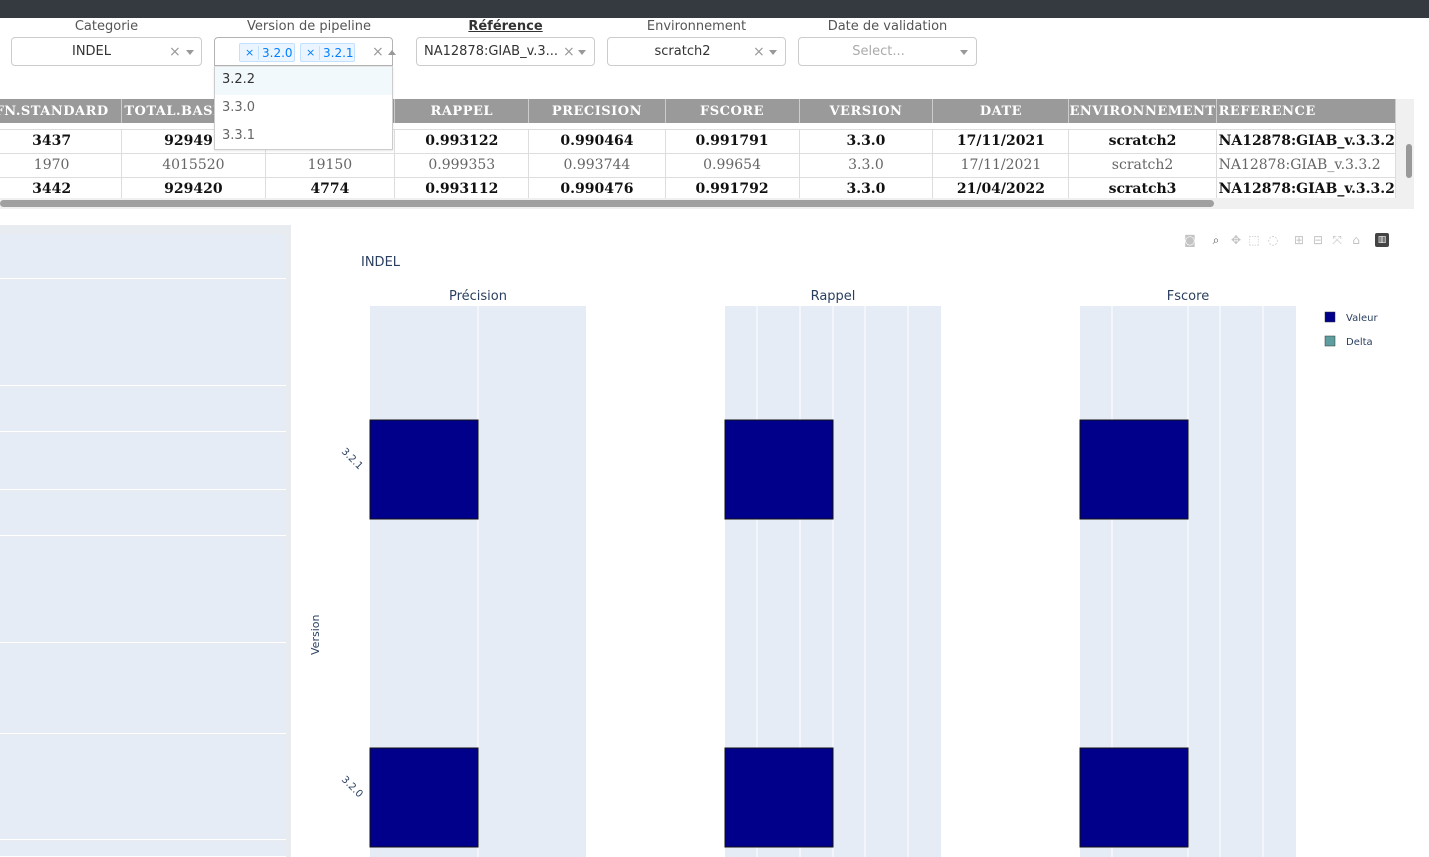  Describe the element at coordinates (1337, 240) in the screenshot. I see `autoscale-icon: ⤧` at that location.